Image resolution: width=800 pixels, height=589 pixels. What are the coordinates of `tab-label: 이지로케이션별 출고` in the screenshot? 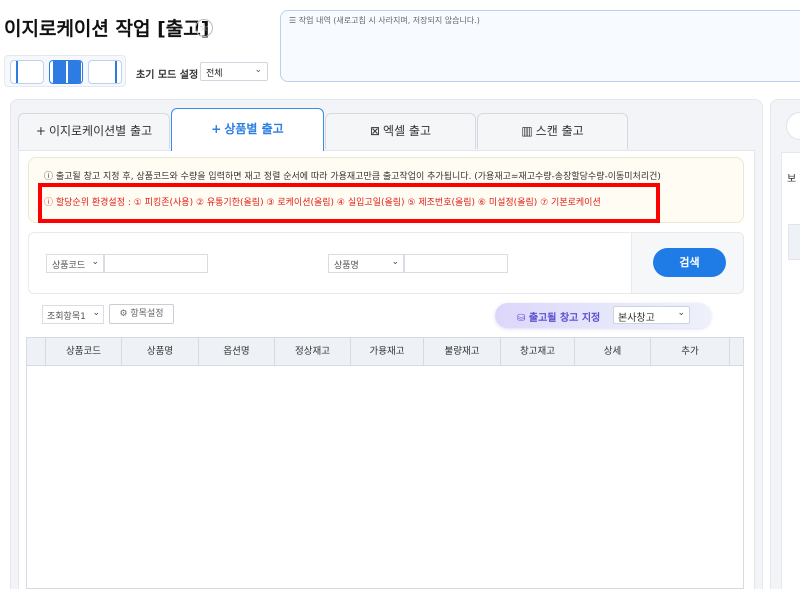 It's located at (100, 131).